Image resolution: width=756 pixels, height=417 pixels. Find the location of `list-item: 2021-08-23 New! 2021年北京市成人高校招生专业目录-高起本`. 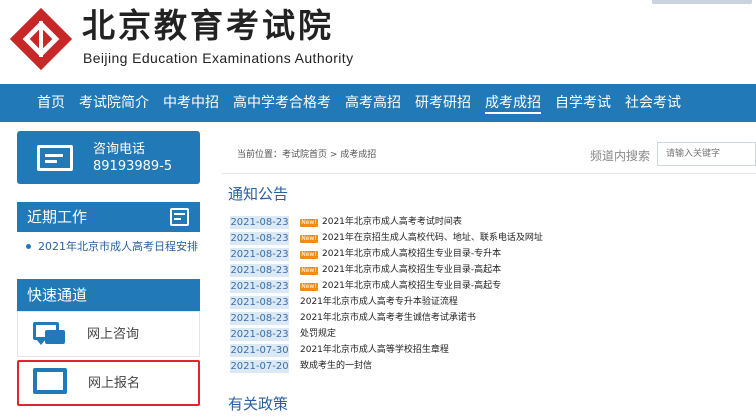

list-item: 2021-08-23 New! 2021年北京市成人高校招生专业目录-高起本 is located at coordinates (490, 271).